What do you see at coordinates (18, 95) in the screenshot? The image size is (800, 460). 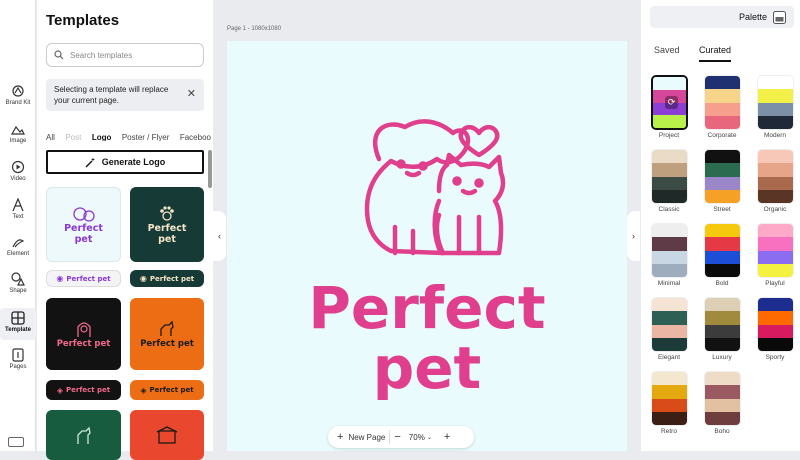 I see `rail-brand-kit: Brand Kit` at bounding box center [18, 95].